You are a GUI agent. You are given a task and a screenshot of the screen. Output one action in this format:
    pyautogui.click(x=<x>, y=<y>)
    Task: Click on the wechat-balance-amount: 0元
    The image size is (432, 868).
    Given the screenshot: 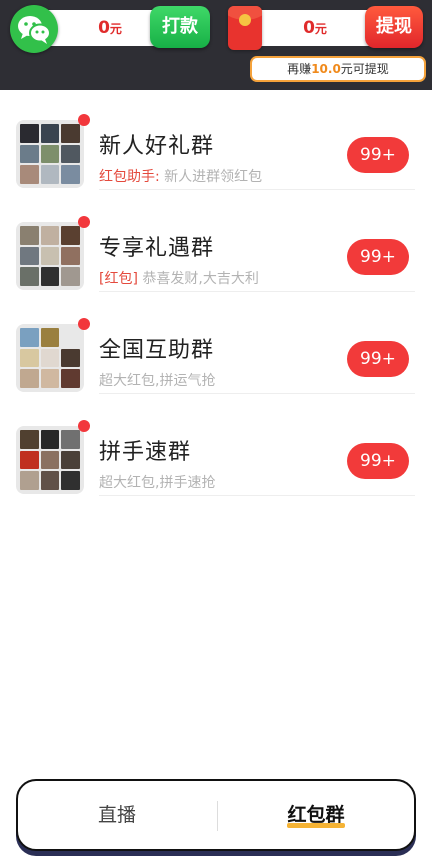 What is the action you would take?
    pyautogui.click(x=110, y=28)
    